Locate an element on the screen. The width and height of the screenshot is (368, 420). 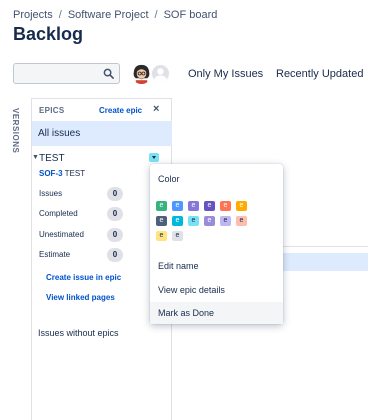
versions-tab: VERSIONS is located at coordinates (16, 138).